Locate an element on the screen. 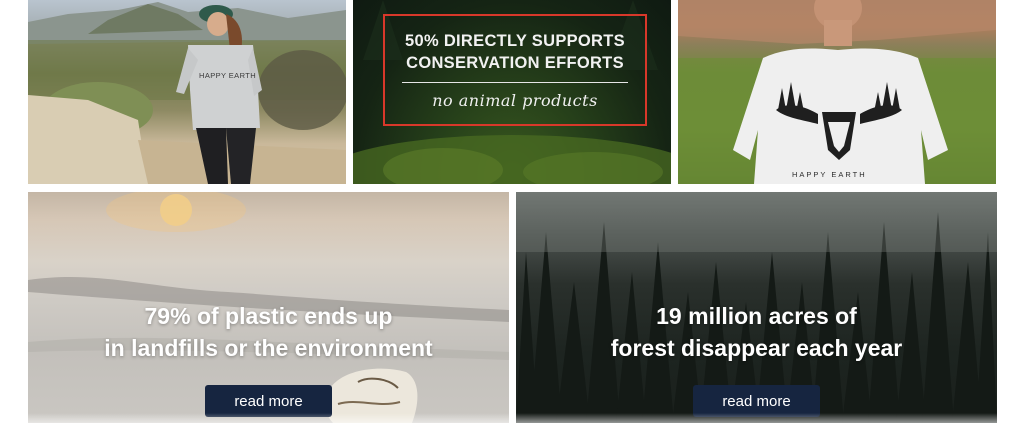 The height and width of the screenshot is (423, 1024). banner-script-text: no animal products is located at coordinates (515, 100).